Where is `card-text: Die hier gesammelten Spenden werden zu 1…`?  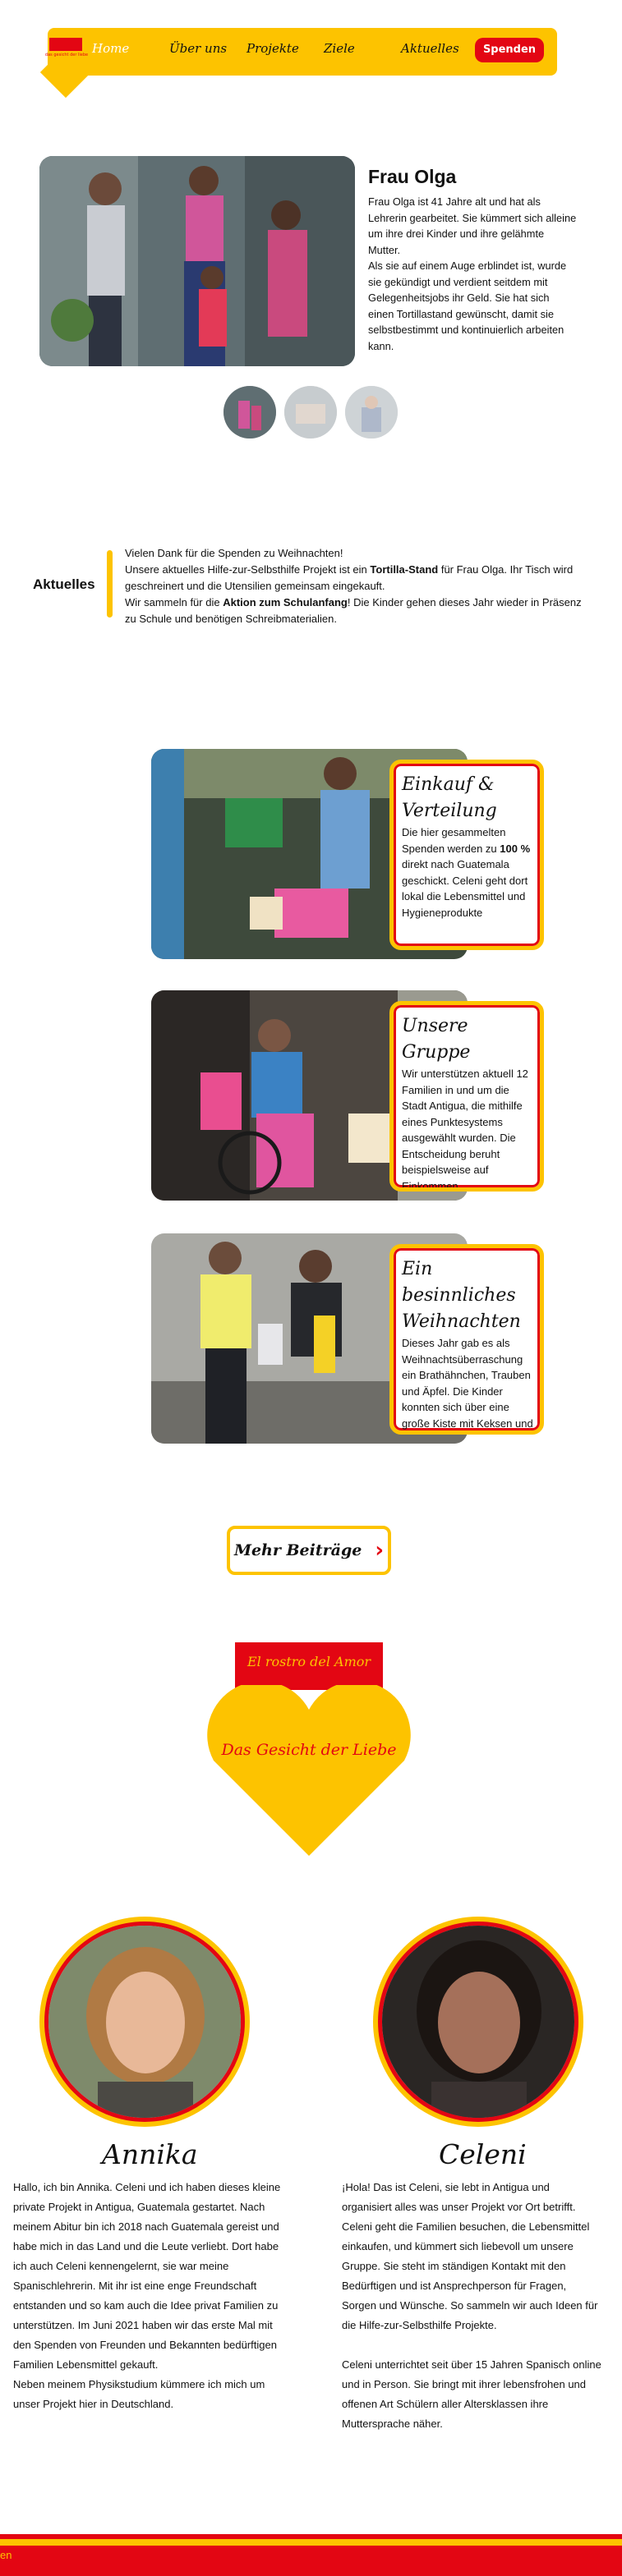
card-text: Die hier gesammelten Spenden werden zu 1… is located at coordinates (467, 872).